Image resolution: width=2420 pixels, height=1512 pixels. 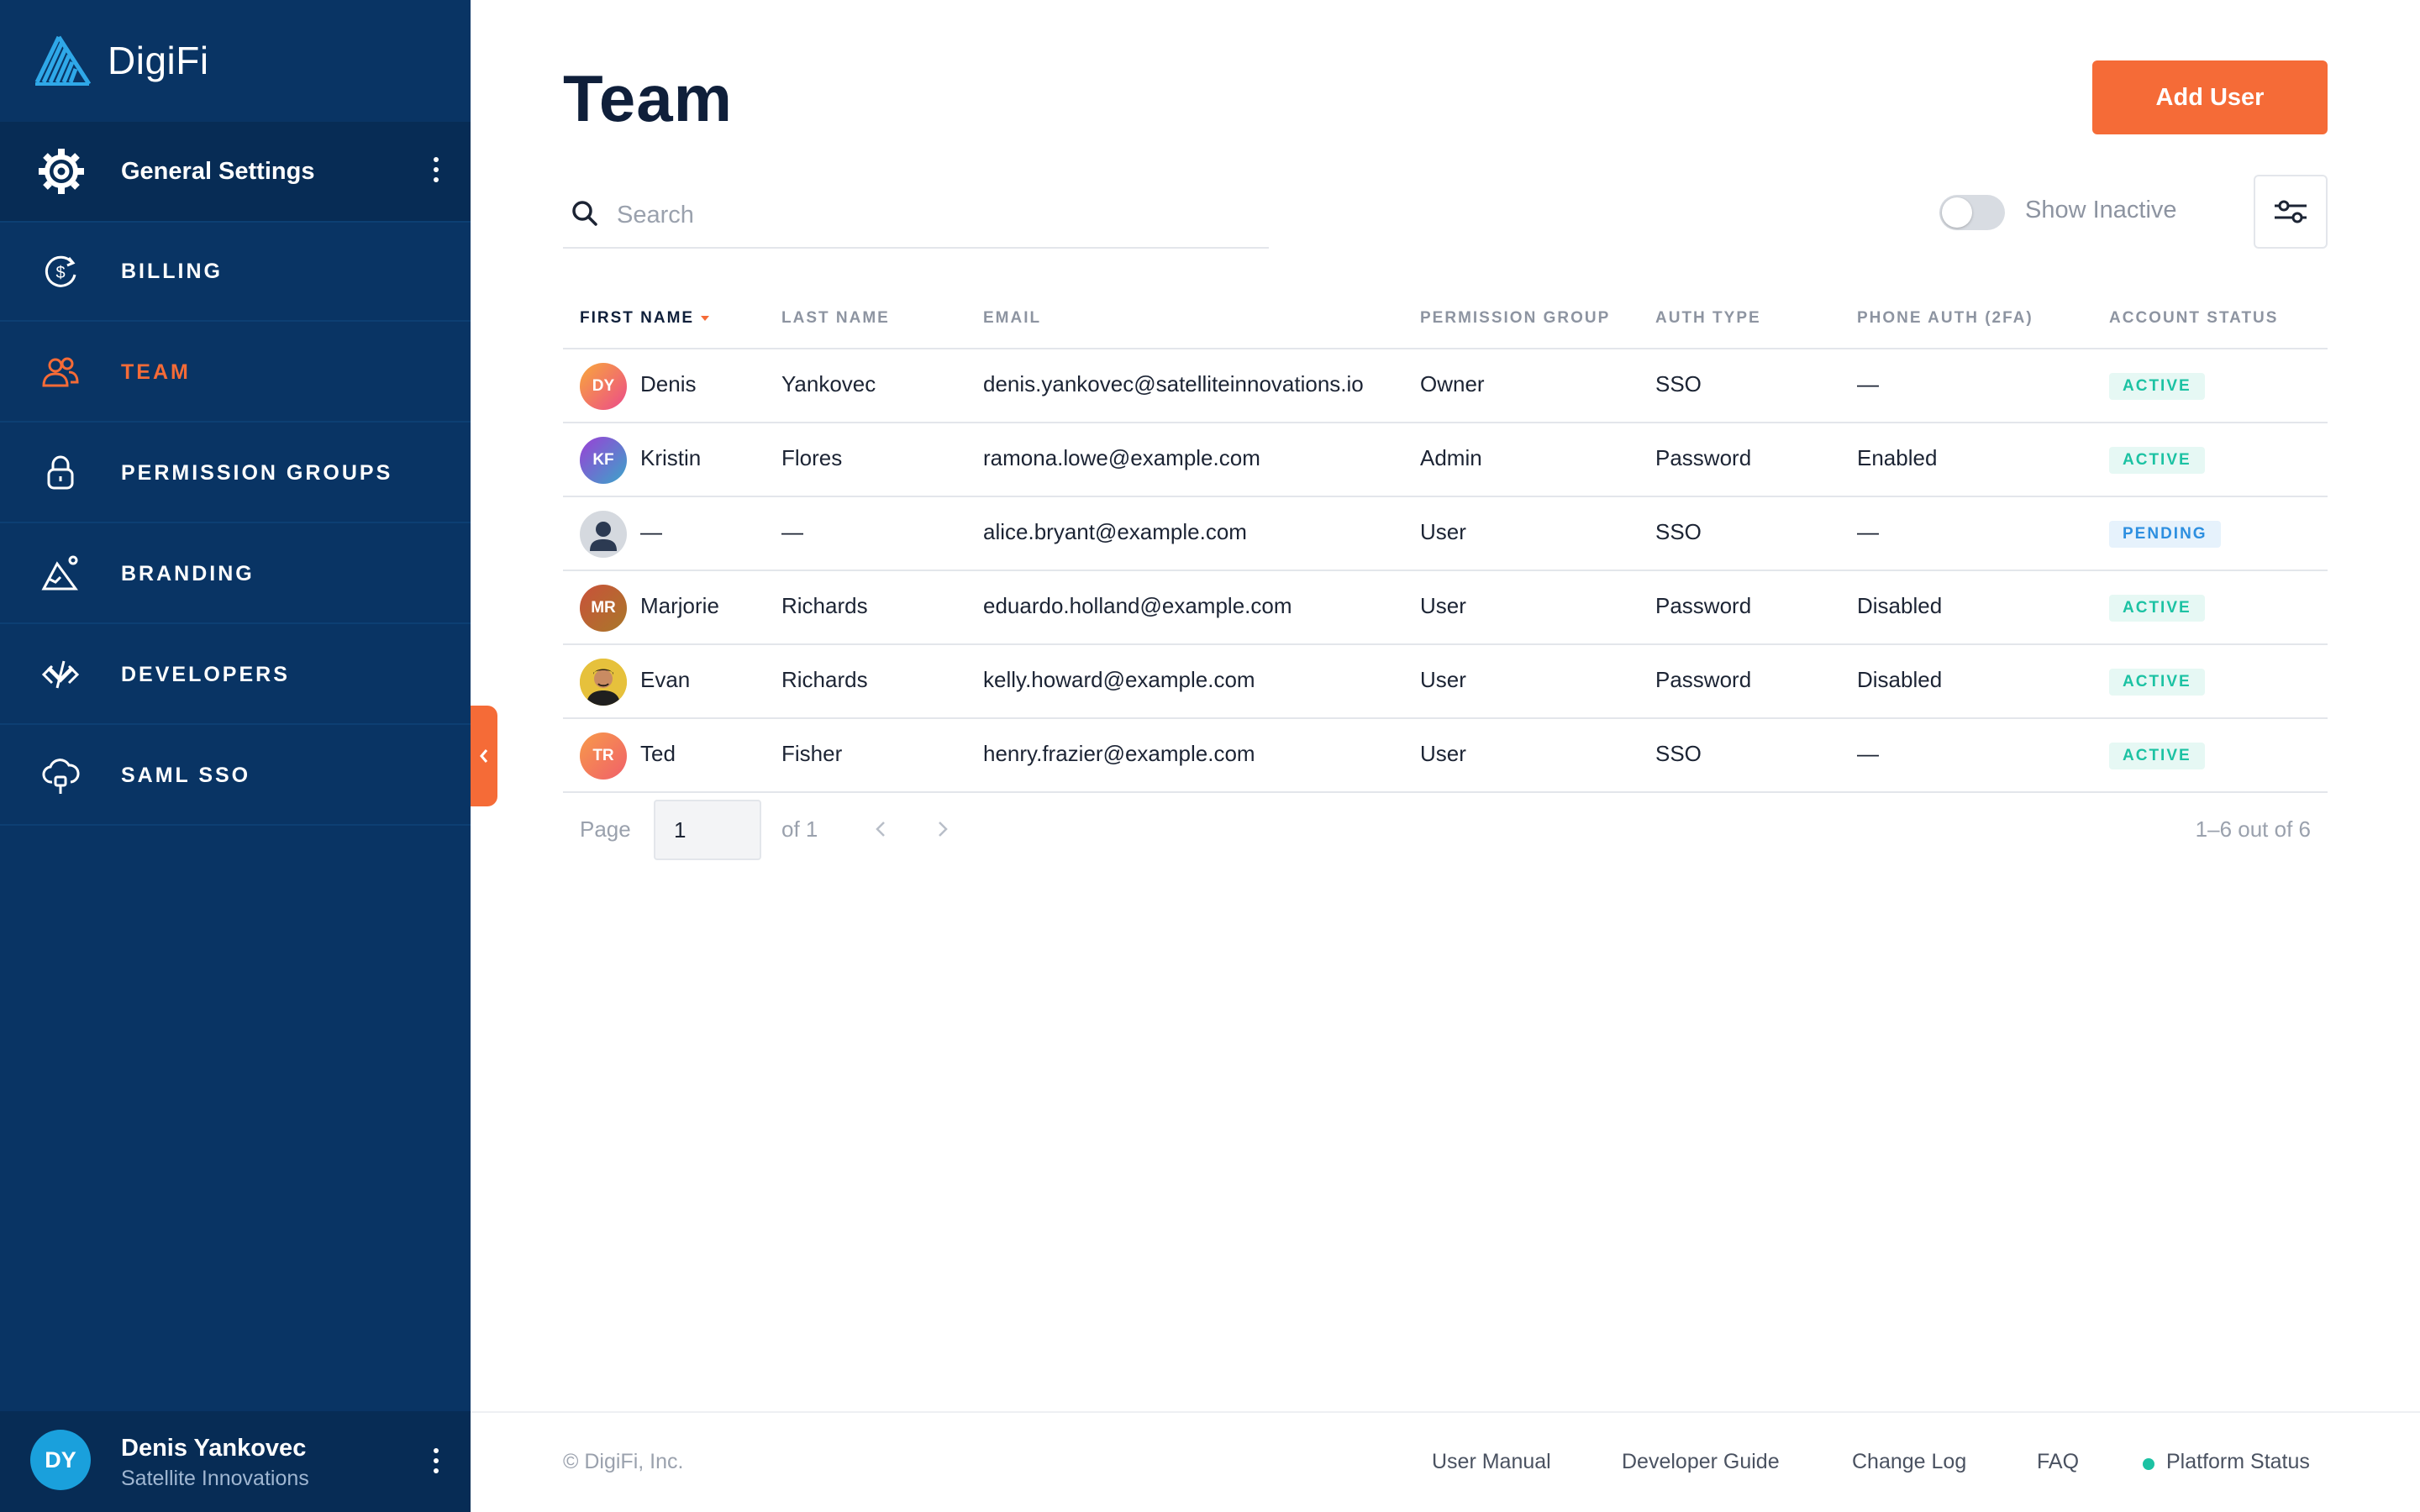 I want to click on user-menu-icon, so click(x=436, y=1460).